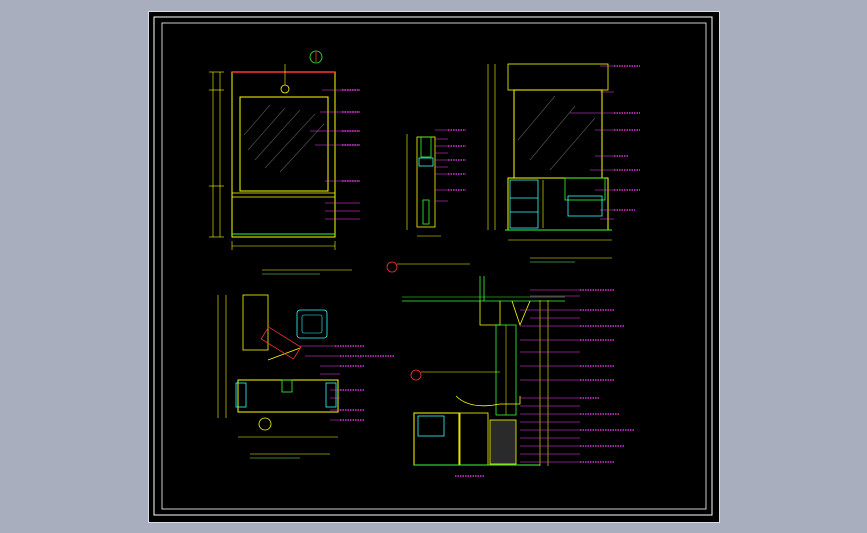 Image resolution: width=867 pixels, height=533 pixels. I want to click on side-elevation-view, so click(550, 163).